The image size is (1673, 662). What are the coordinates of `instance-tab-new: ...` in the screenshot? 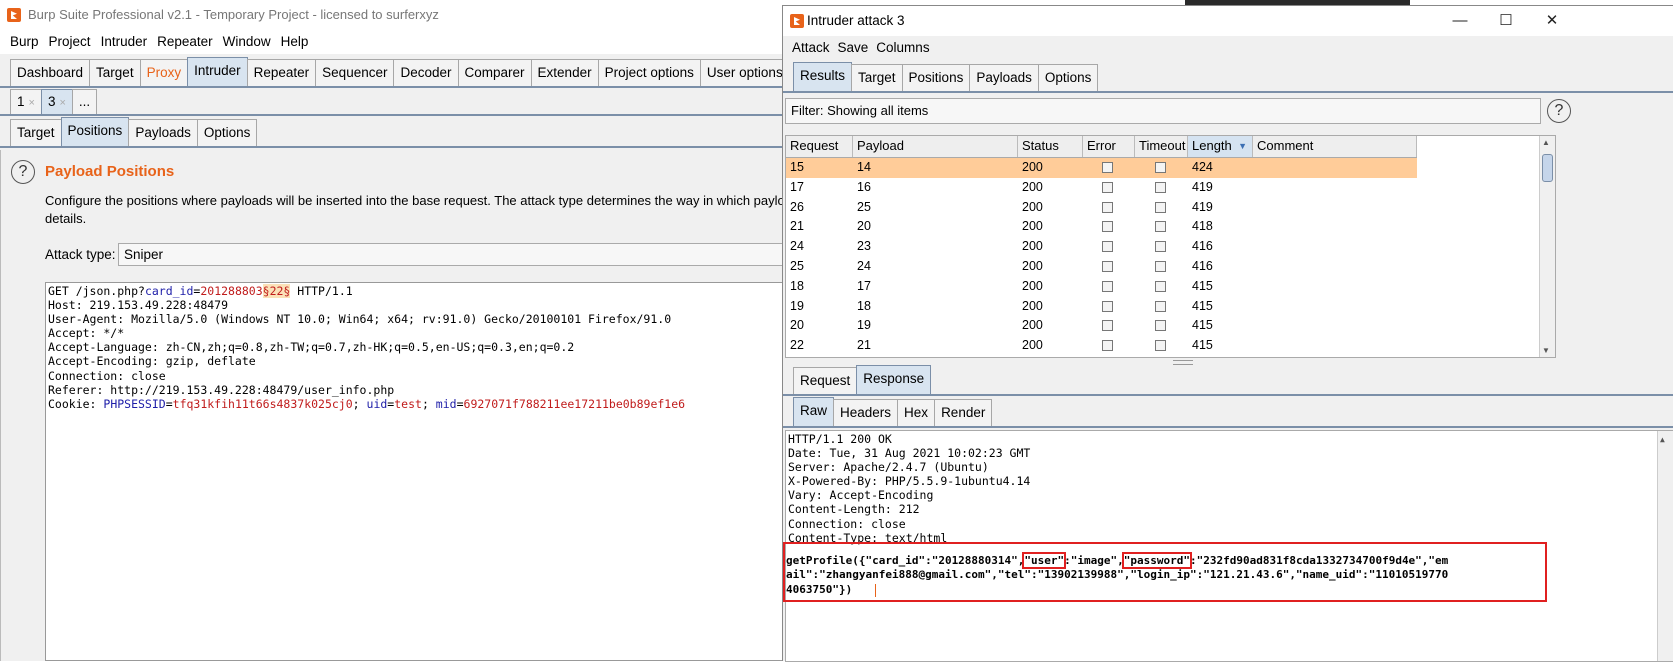 It's located at (84, 101).